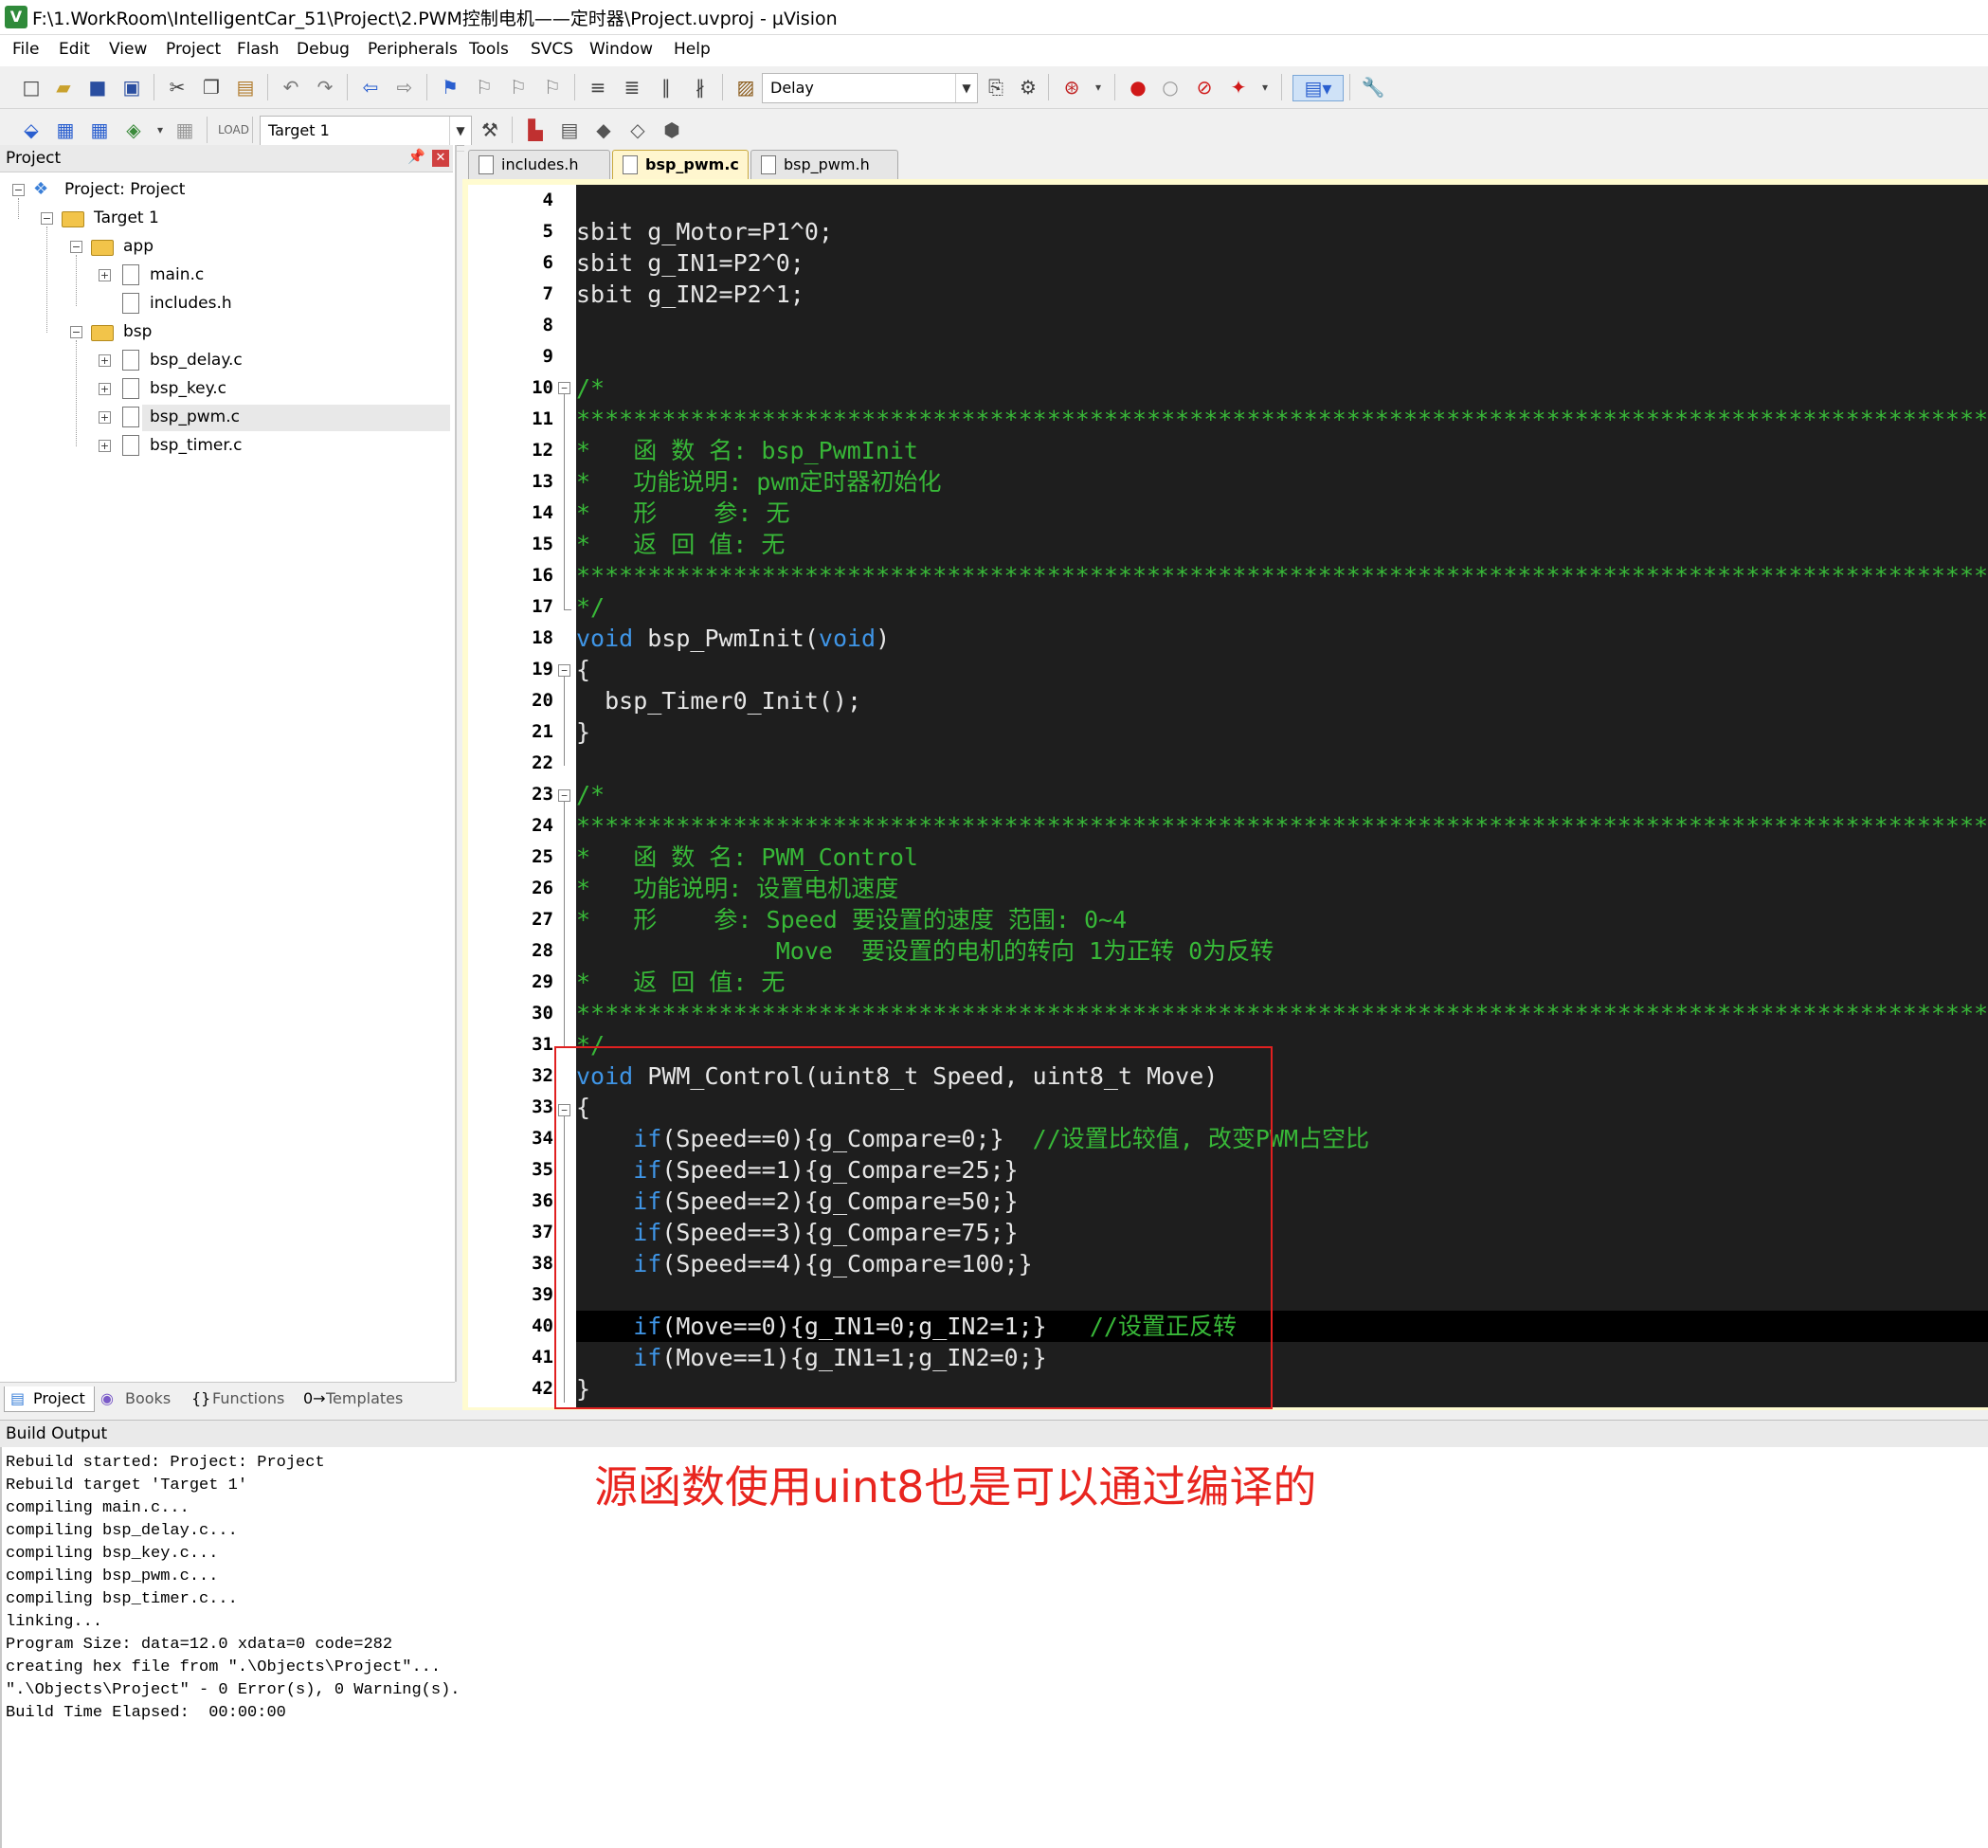  Describe the element at coordinates (542, 1045) in the screenshot. I see `line-number: 31` at that location.